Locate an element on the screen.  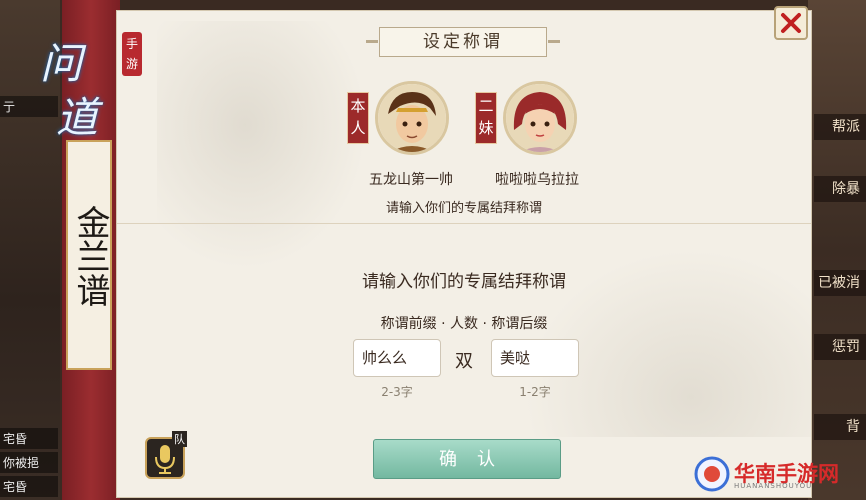
prefix-length-hint: 2-3字 is located at coordinates (397, 392).